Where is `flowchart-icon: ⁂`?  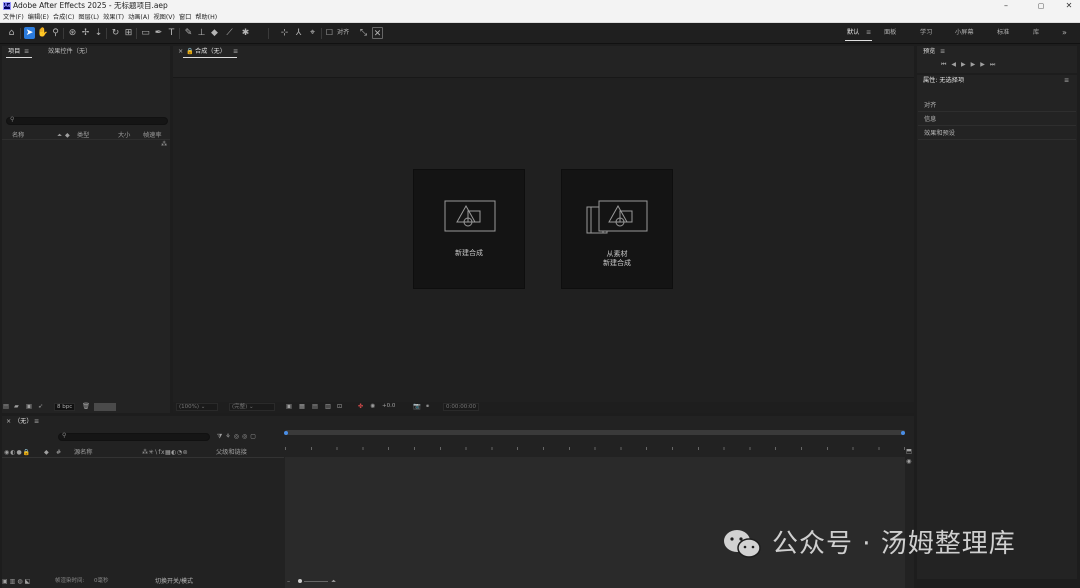 flowchart-icon: ⁂ is located at coordinates (164, 144).